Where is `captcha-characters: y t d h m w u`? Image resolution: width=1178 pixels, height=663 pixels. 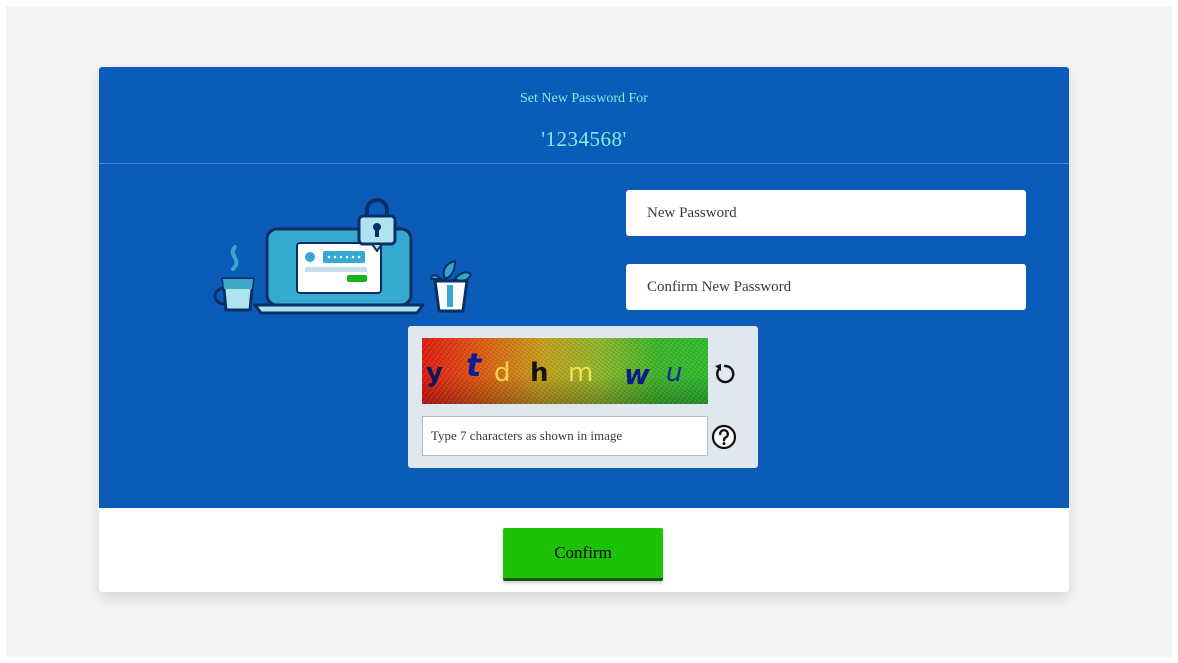
captcha-characters: y t d h m w u is located at coordinates (565, 370).